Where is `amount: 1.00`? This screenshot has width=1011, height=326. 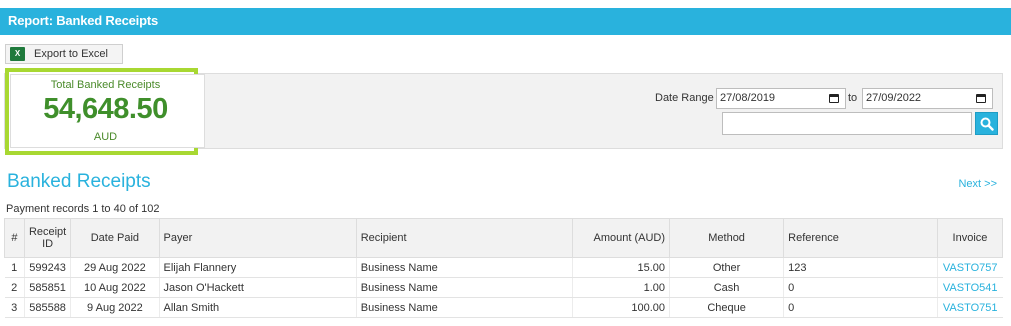
amount: 1.00 is located at coordinates (620, 287).